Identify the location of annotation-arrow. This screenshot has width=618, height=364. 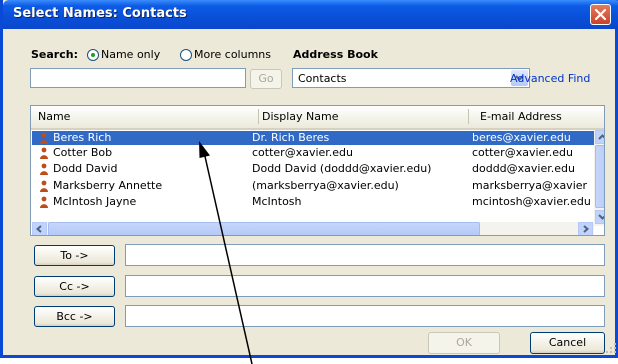
(226, 252).